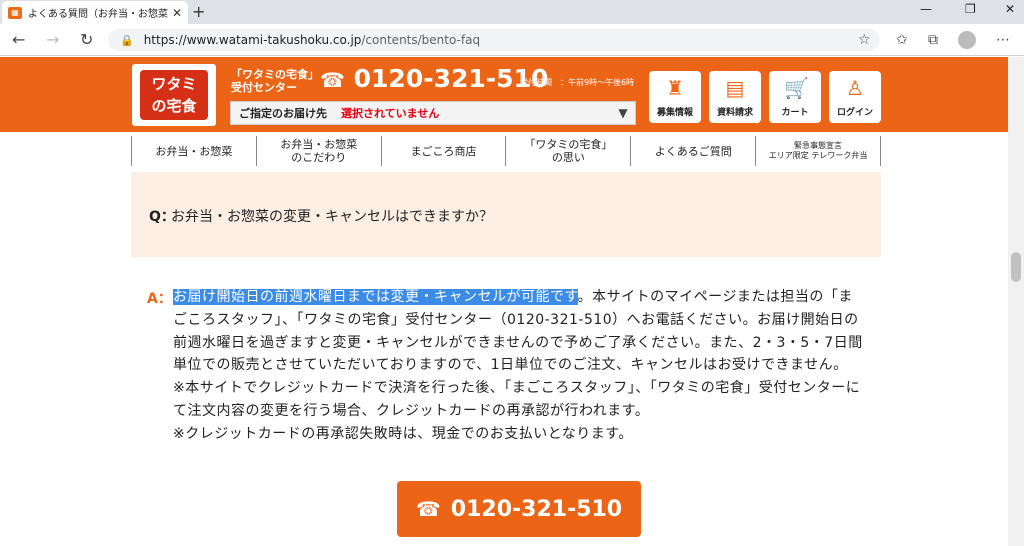 Image resolution: width=1024 pixels, height=546 pixels. Describe the element at coordinates (177, 13) in the screenshot. I see `close-tab-icon: ✕` at that location.